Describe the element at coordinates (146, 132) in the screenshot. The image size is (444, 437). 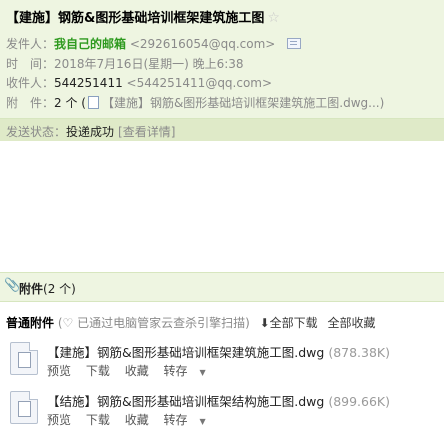
I see `view-details-link: [查看详情]` at that location.